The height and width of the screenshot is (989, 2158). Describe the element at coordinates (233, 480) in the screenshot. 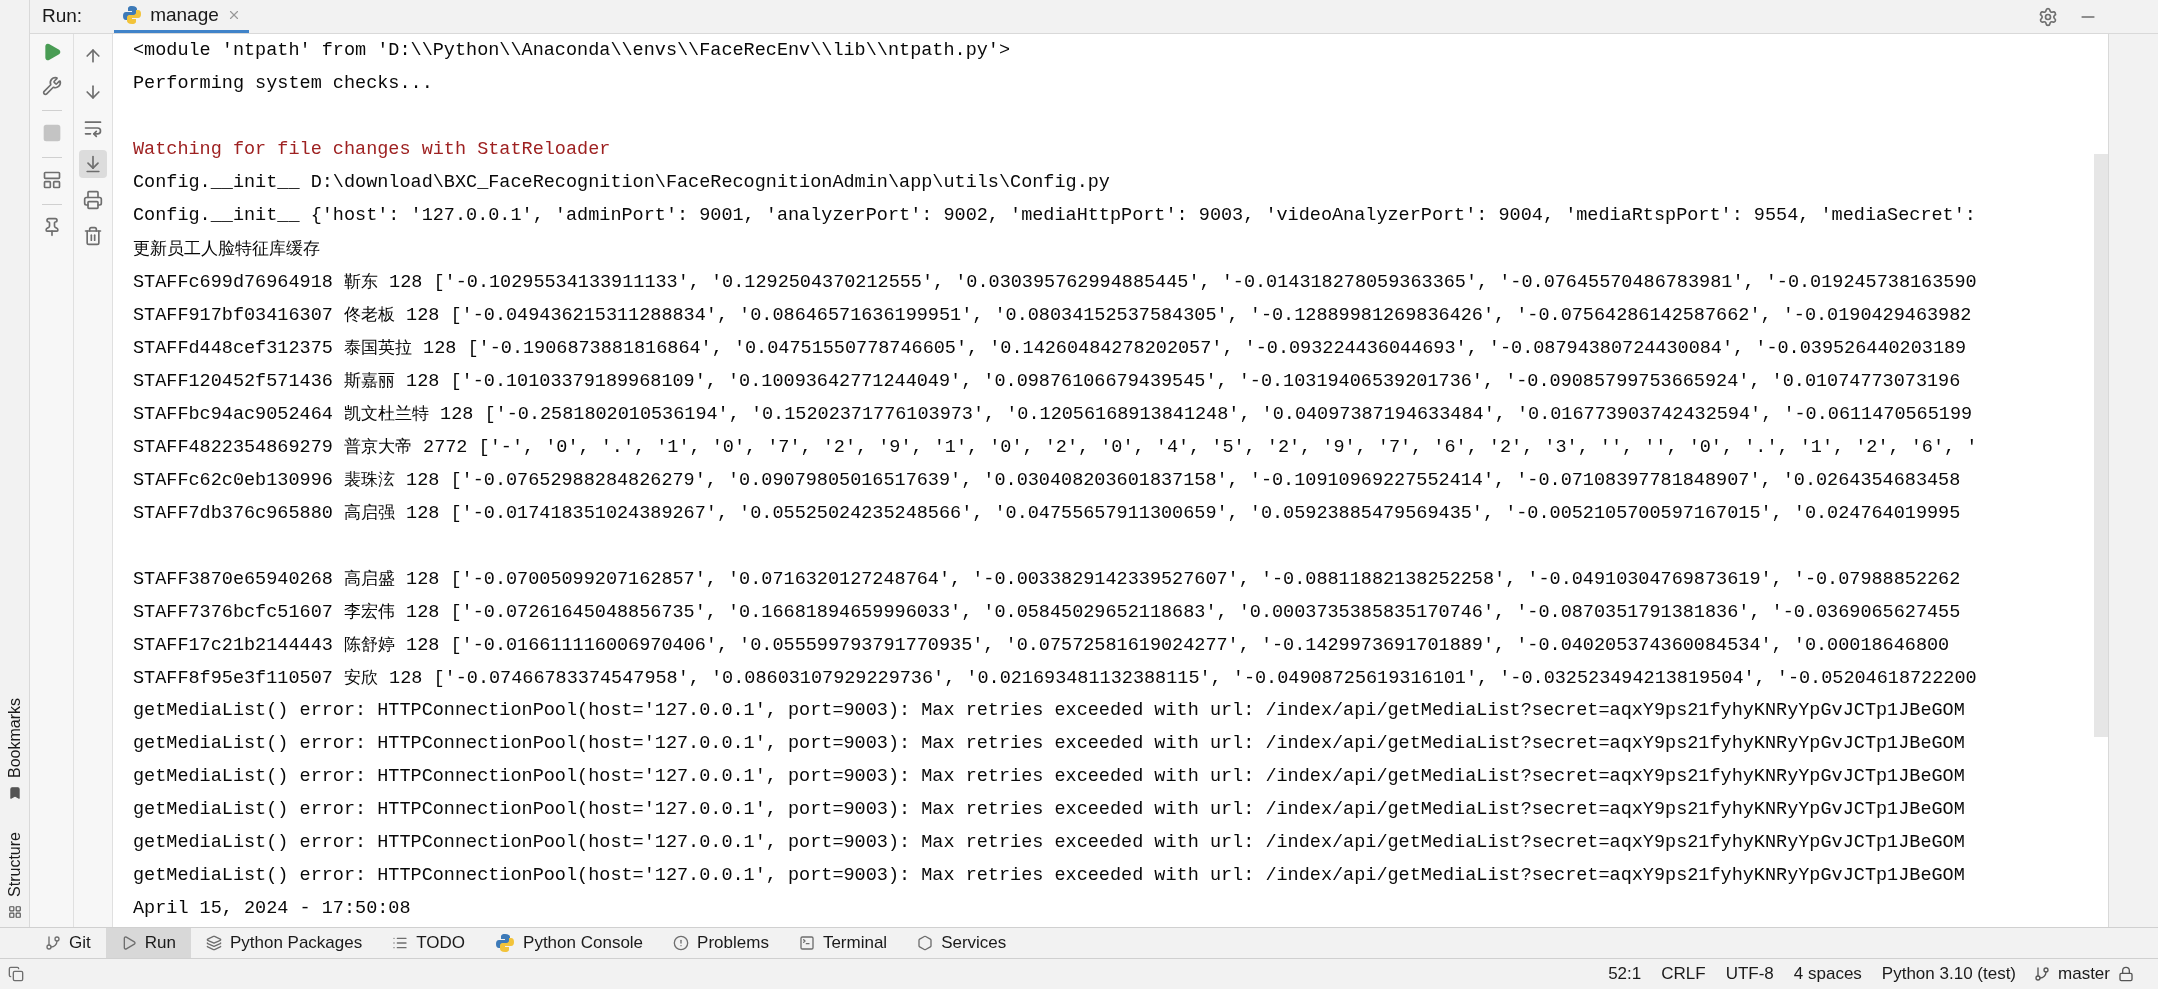

I see `staff-id: STAFFc62c0eb130996` at that location.